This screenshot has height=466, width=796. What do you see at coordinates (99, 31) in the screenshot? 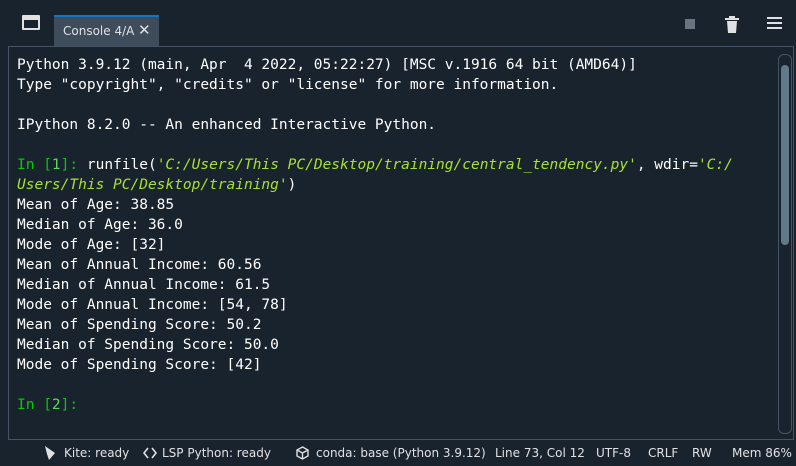
I see `tab-label: Console 4/A` at bounding box center [99, 31].